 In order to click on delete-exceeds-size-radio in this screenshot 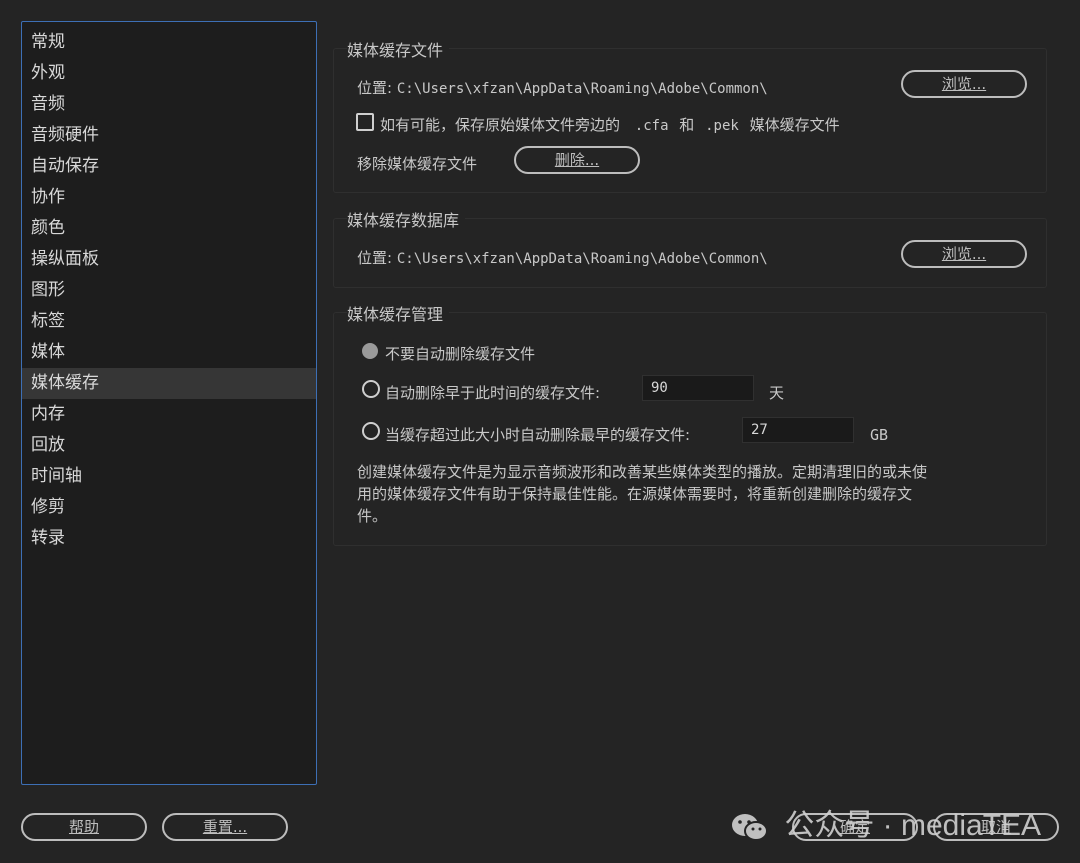, I will do `click(371, 431)`.